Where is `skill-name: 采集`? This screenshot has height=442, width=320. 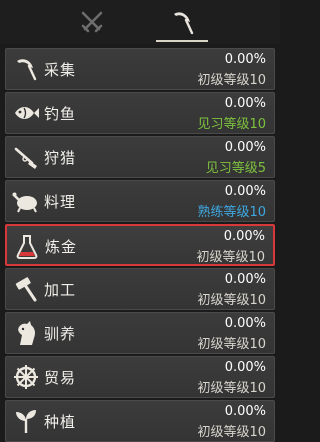 skill-name: 采集 is located at coordinates (60, 70).